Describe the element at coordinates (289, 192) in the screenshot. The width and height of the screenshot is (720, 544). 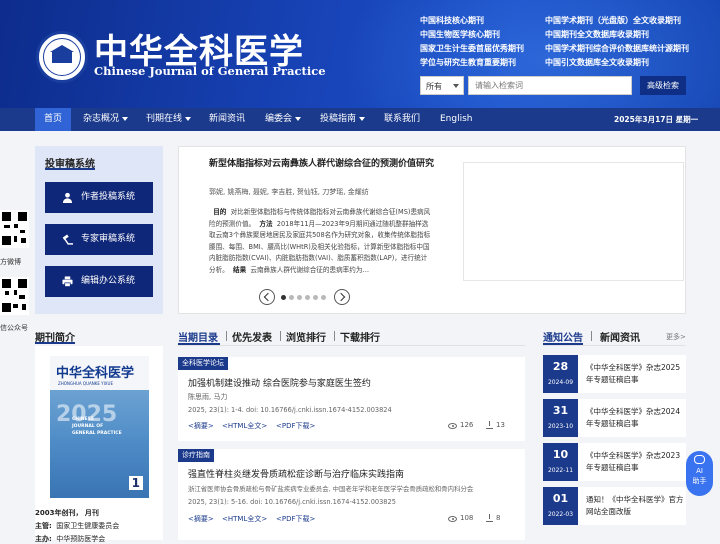
I see `featured-article-authors: 郭妮, 姚燕梅, 聂妮, 李吉胜, 贺仙钰, 刀梦瑶, 金耀纺` at that location.